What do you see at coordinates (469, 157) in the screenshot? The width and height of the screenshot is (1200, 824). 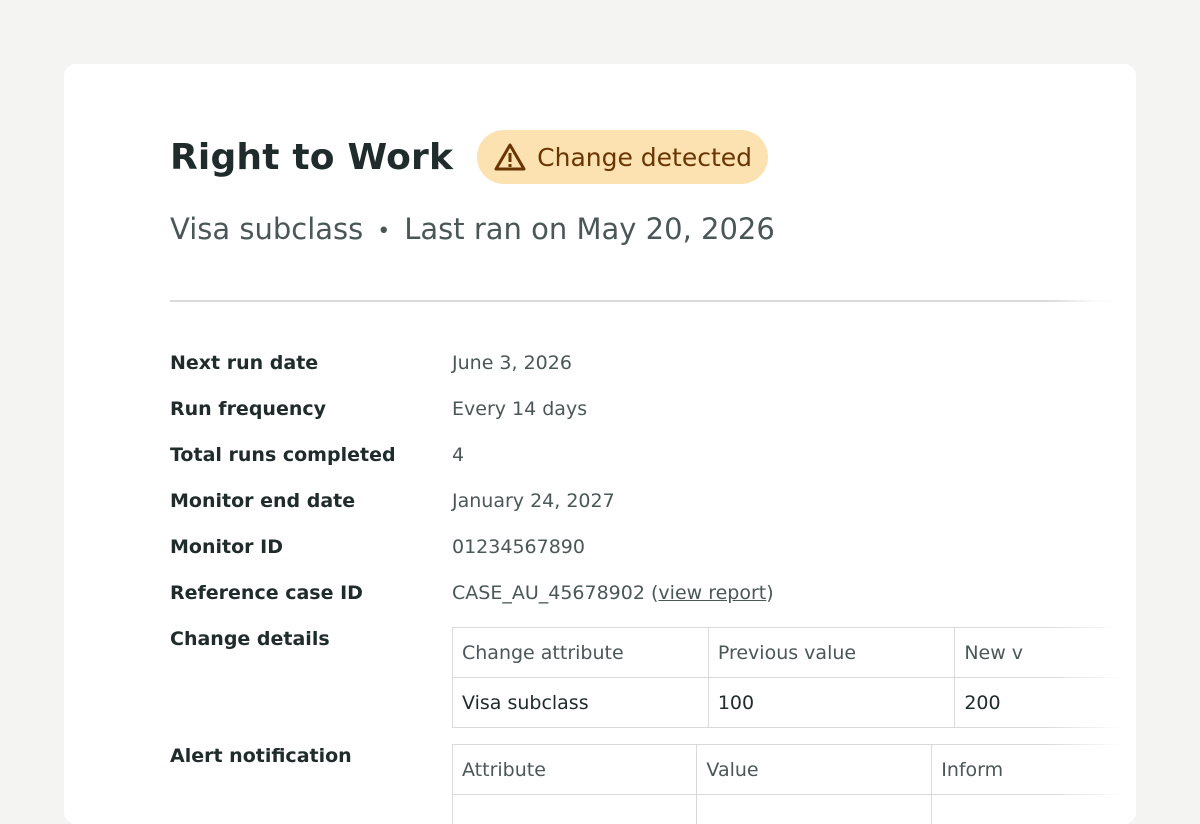 I see `title-row: Right to Work Change detected` at bounding box center [469, 157].